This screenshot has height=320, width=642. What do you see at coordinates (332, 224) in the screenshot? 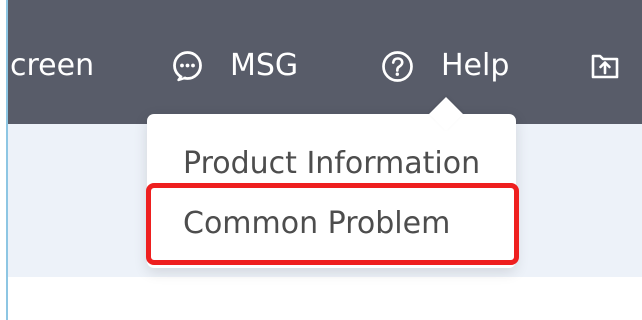
I see `highlight-box-common-problem` at bounding box center [332, 224].